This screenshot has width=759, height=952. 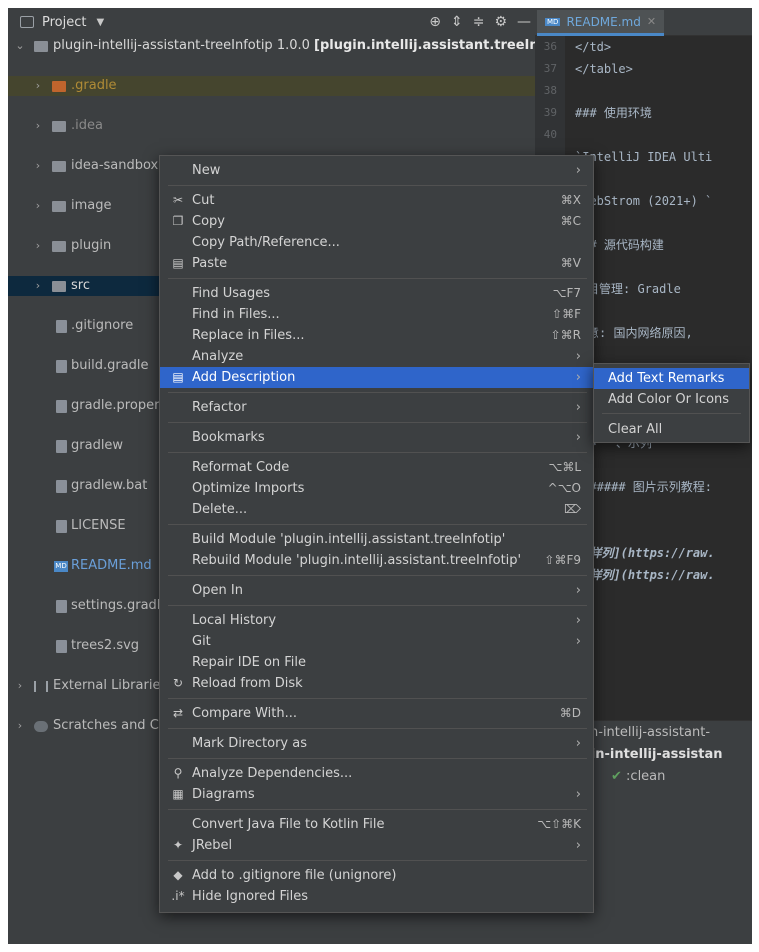 What do you see at coordinates (643, 47) in the screenshot?
I see `editor-line: 36 </td>` at bounding box center [643, 47].